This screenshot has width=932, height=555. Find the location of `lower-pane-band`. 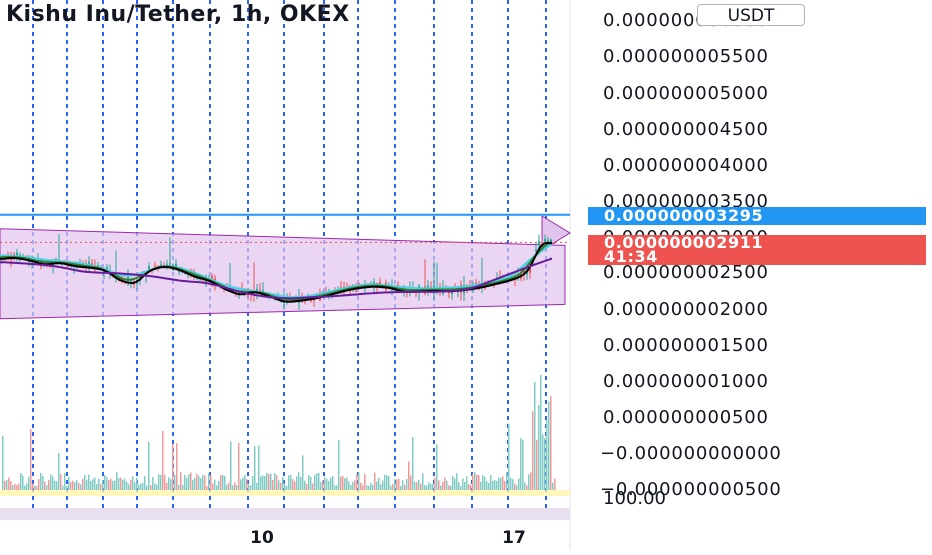

lower-pane-band is located at coordinates (285, 514).